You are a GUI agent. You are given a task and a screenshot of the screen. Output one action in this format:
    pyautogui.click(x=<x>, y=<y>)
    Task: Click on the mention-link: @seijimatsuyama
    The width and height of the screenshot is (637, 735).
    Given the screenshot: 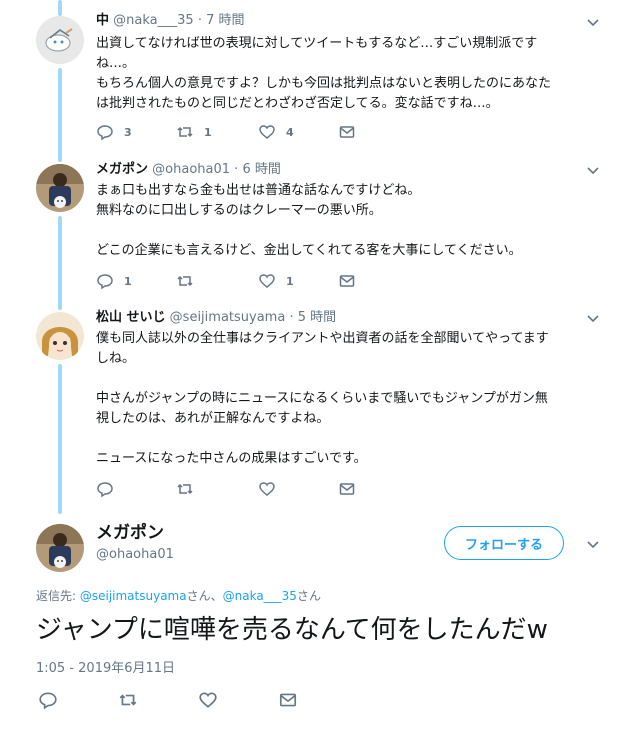 What is the action you would take?
    pyautogui.click(x=133, y=596)
    